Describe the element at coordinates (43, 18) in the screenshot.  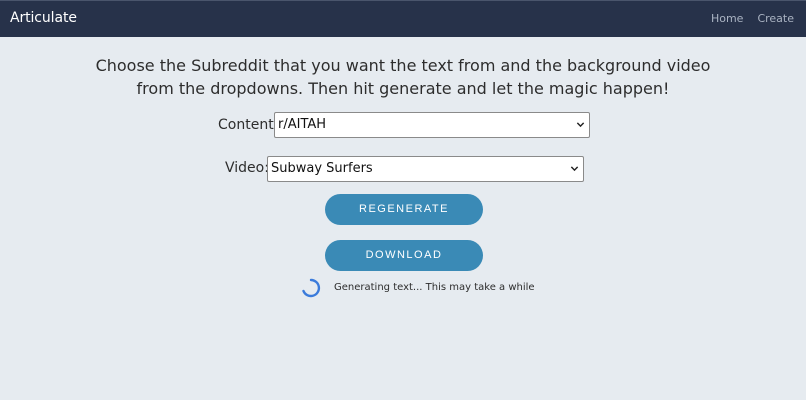
I see `brand-title: Articulate` at that location.